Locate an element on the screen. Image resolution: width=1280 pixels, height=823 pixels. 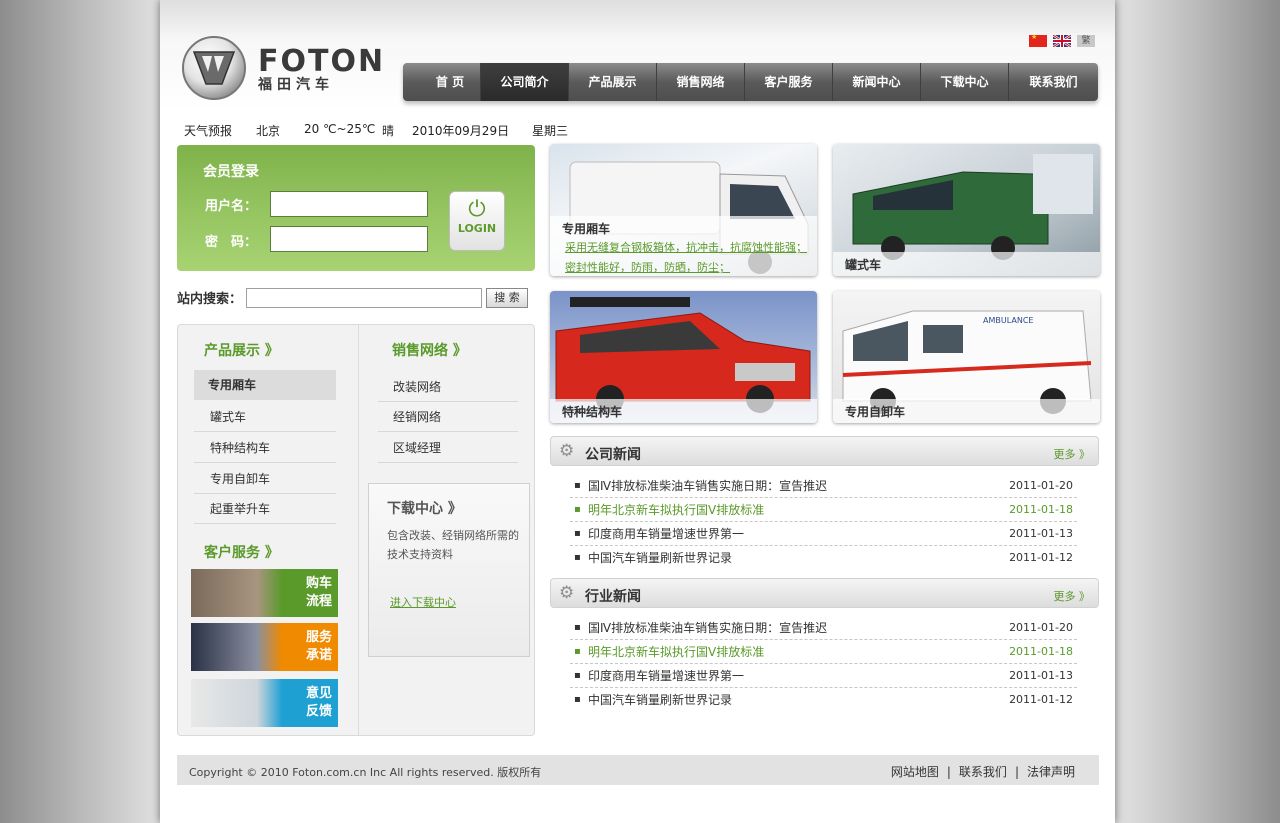
product-item-special-structure: 特种结构车 is located at coordinates (265, 448).